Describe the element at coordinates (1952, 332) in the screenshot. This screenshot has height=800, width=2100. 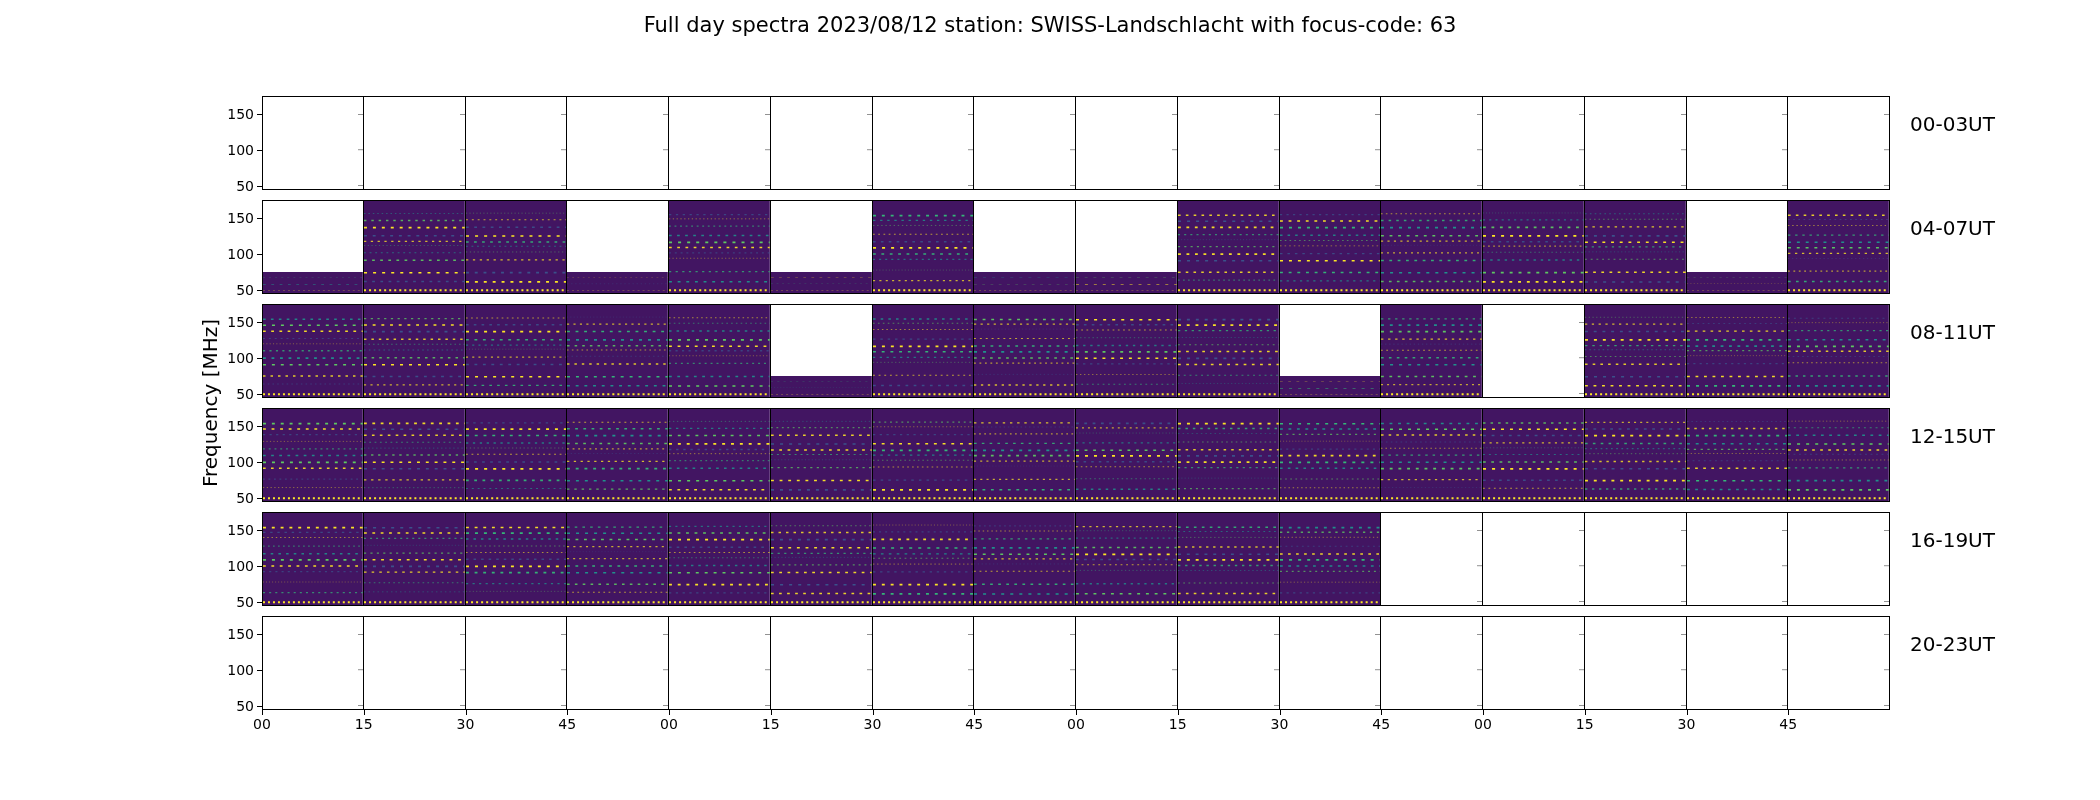
I see `row-label: 08-11UT` at that location.